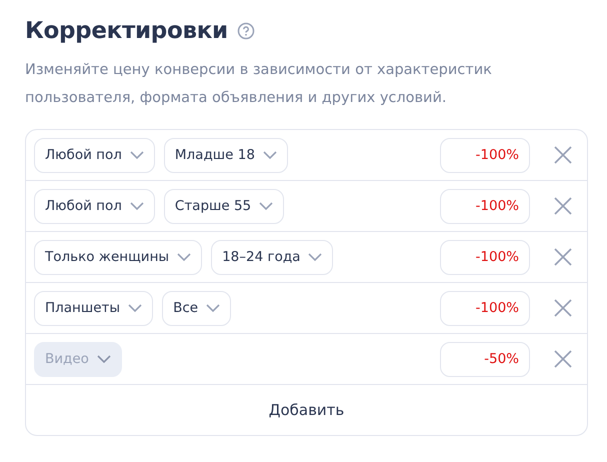 The image size is (607, 462). I want to click on description: Изменяйте цену конверсии в зависимости от характеристик пользователя, формата объявления и других условий., so click(259, 84).